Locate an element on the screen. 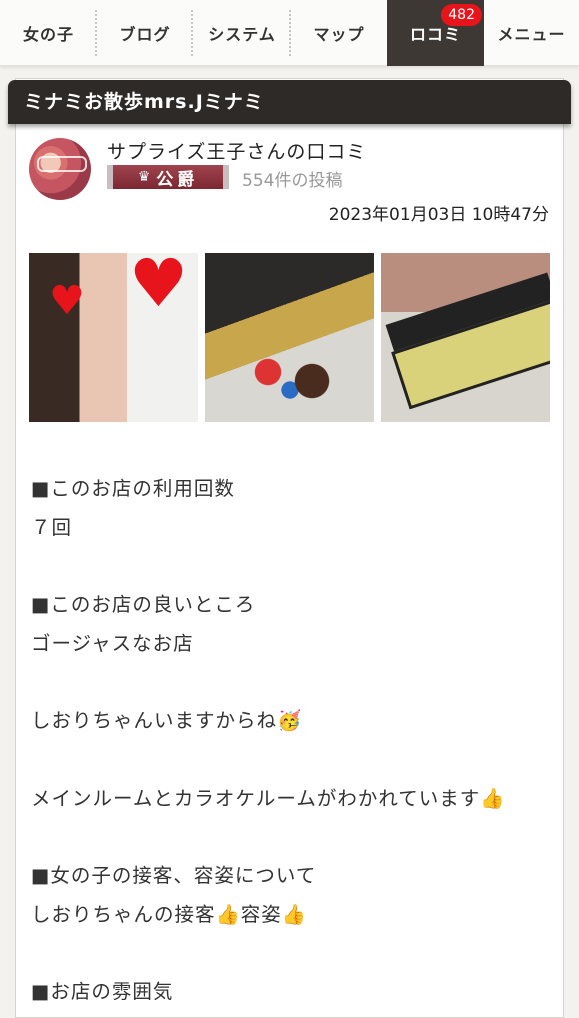 The height and width of the screenshot is (1018, 579). nav-item-system: システム is located at coordinates (242, 33).